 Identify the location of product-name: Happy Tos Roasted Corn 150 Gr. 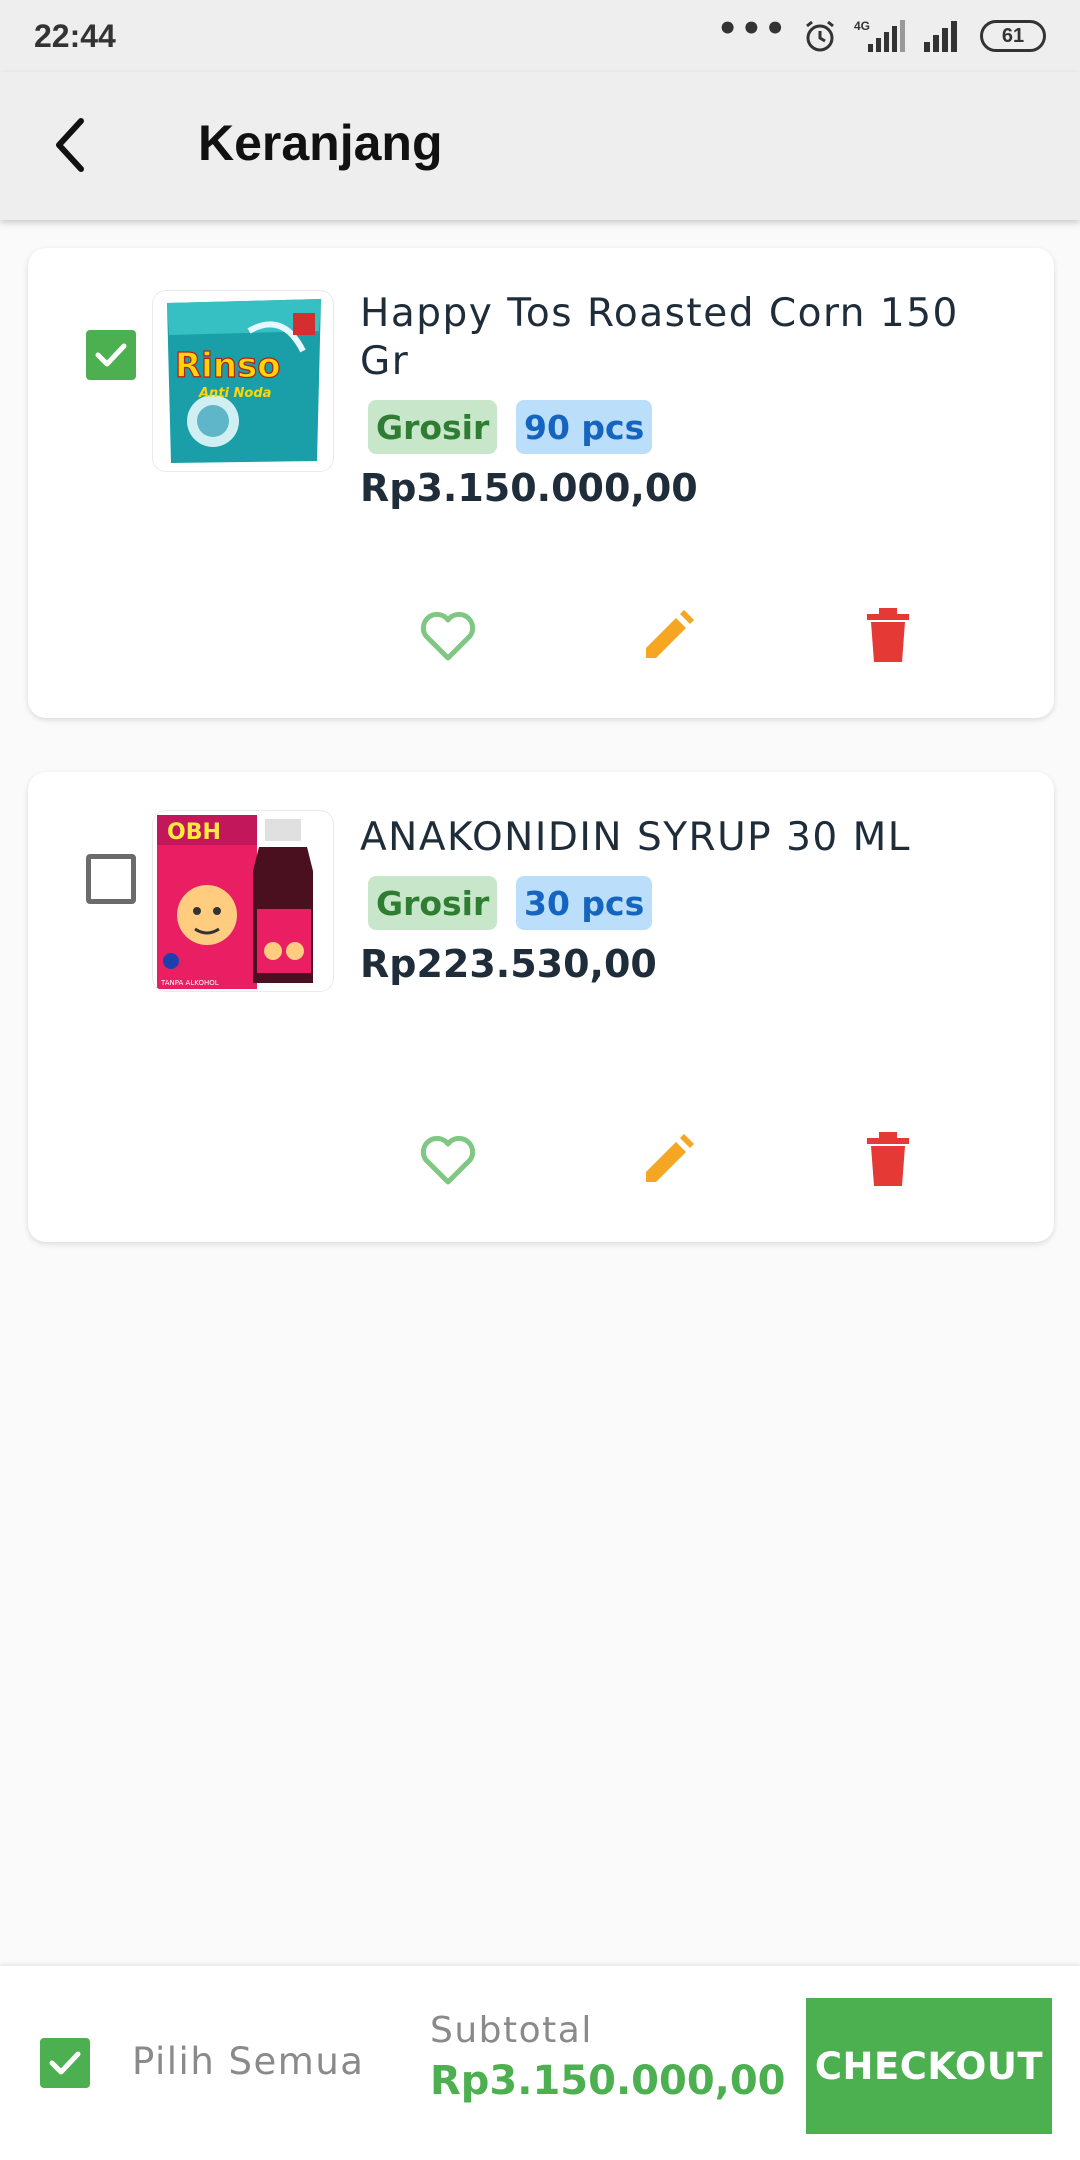
(690, 338).